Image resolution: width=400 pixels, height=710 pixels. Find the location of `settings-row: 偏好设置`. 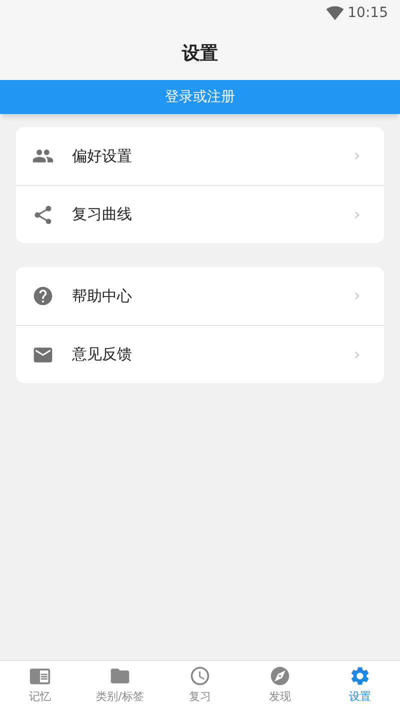

settings-row: 偏好设置 is located at coordinates (200, 156).